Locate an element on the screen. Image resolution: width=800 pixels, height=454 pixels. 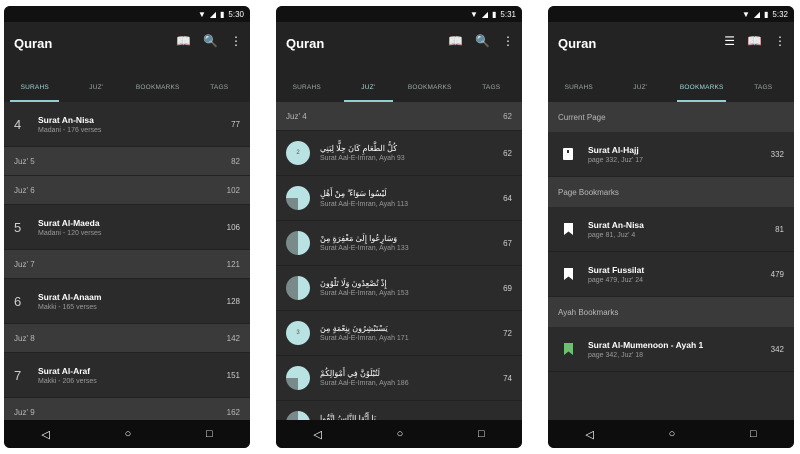
page-number: 128 is located at coordinates (233, 301).